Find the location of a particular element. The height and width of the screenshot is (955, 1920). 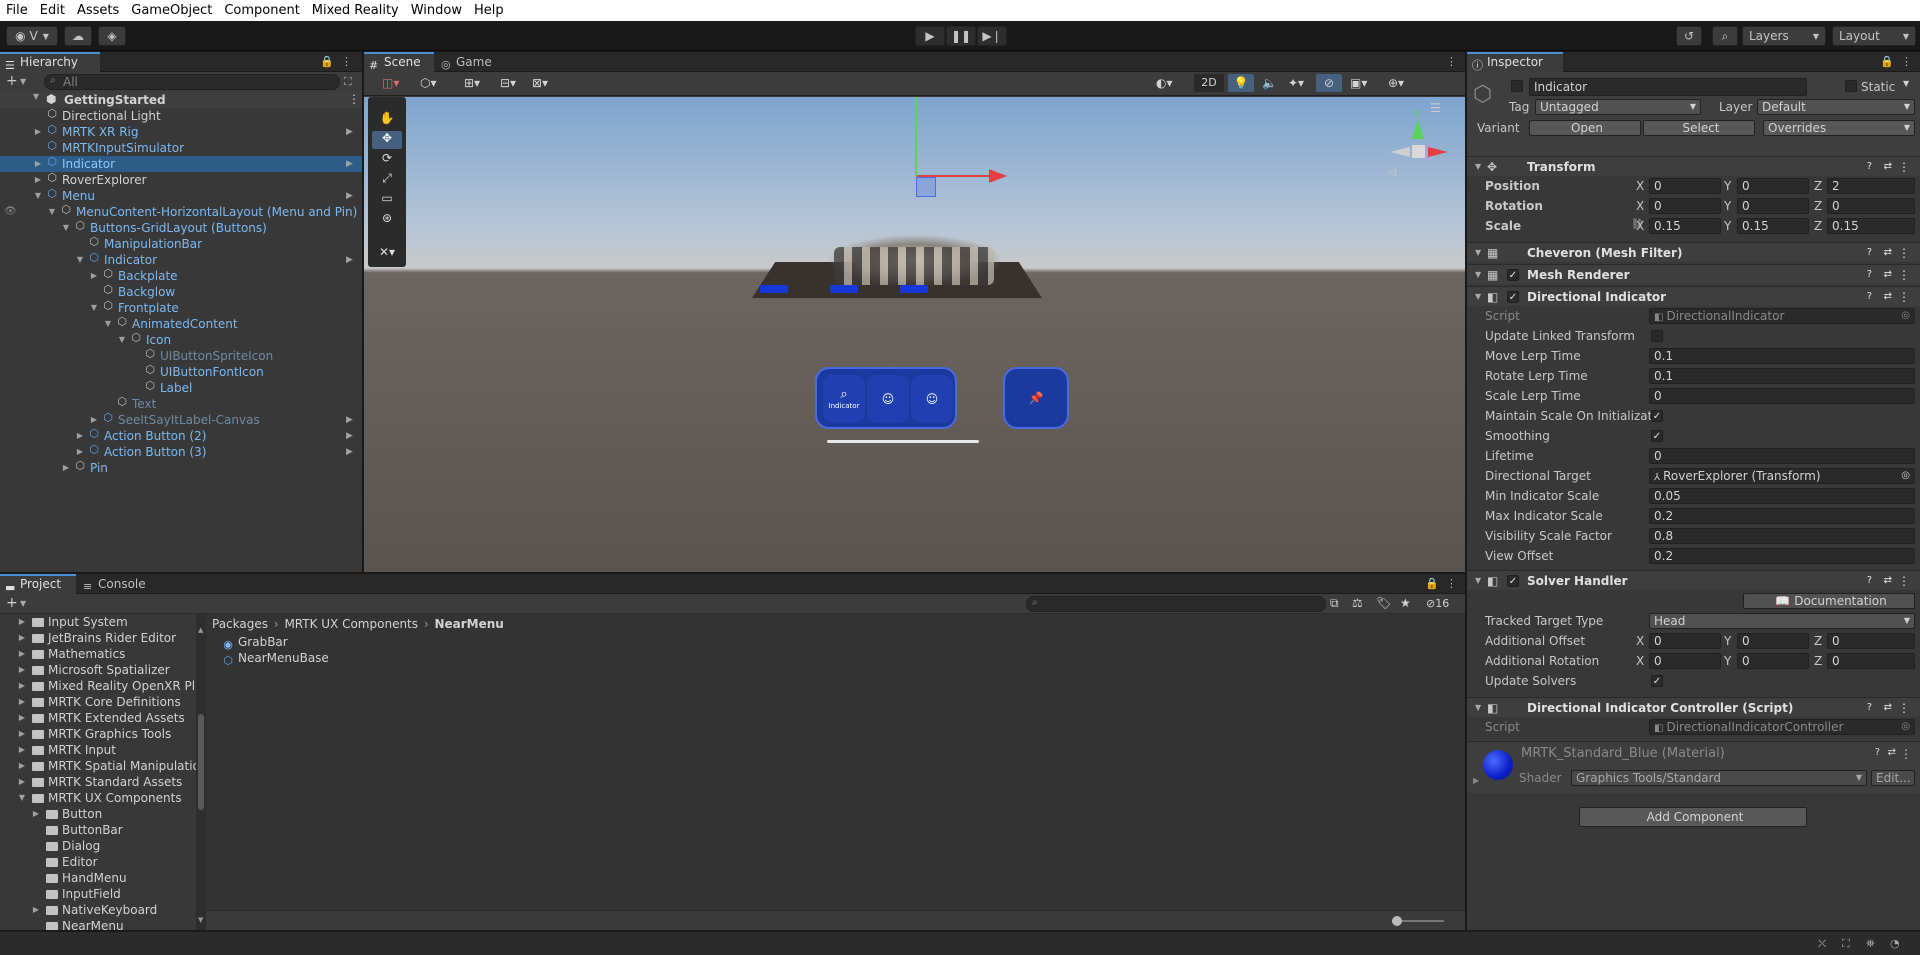

menu-item-assets: Assets is located at coordinates (98, 10).